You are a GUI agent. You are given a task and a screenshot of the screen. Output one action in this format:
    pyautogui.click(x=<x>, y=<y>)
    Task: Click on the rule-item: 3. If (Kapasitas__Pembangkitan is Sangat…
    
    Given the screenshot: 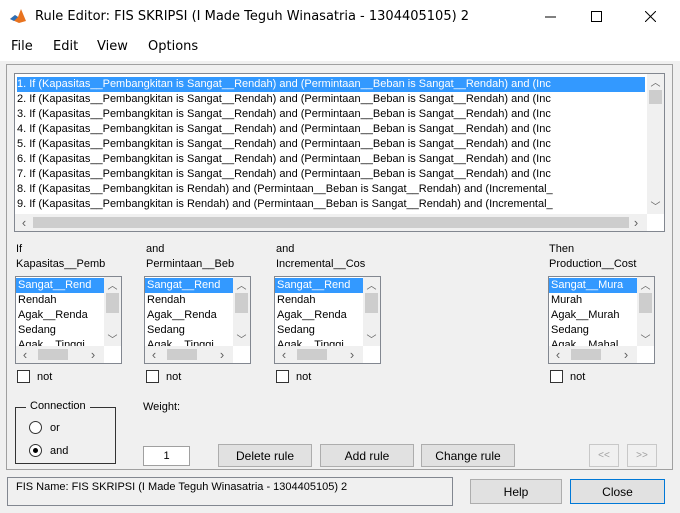 What is the action you would take?
    pyautogui.click(x=284, y=114)
    